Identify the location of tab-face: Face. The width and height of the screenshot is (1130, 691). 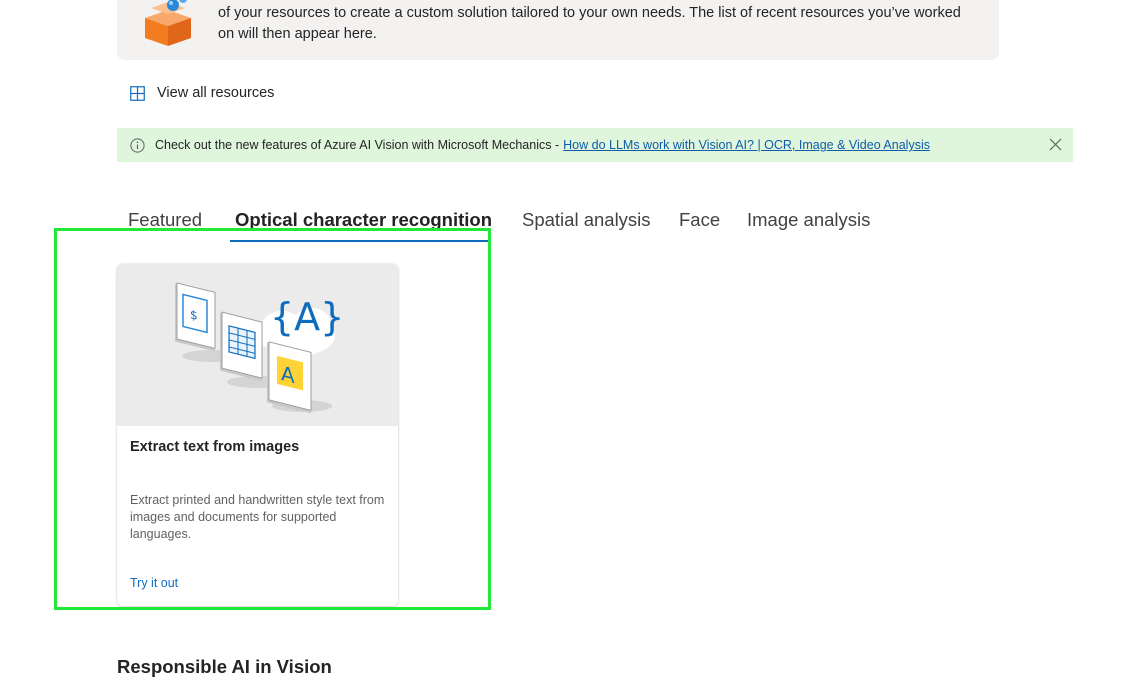
(699, 220).